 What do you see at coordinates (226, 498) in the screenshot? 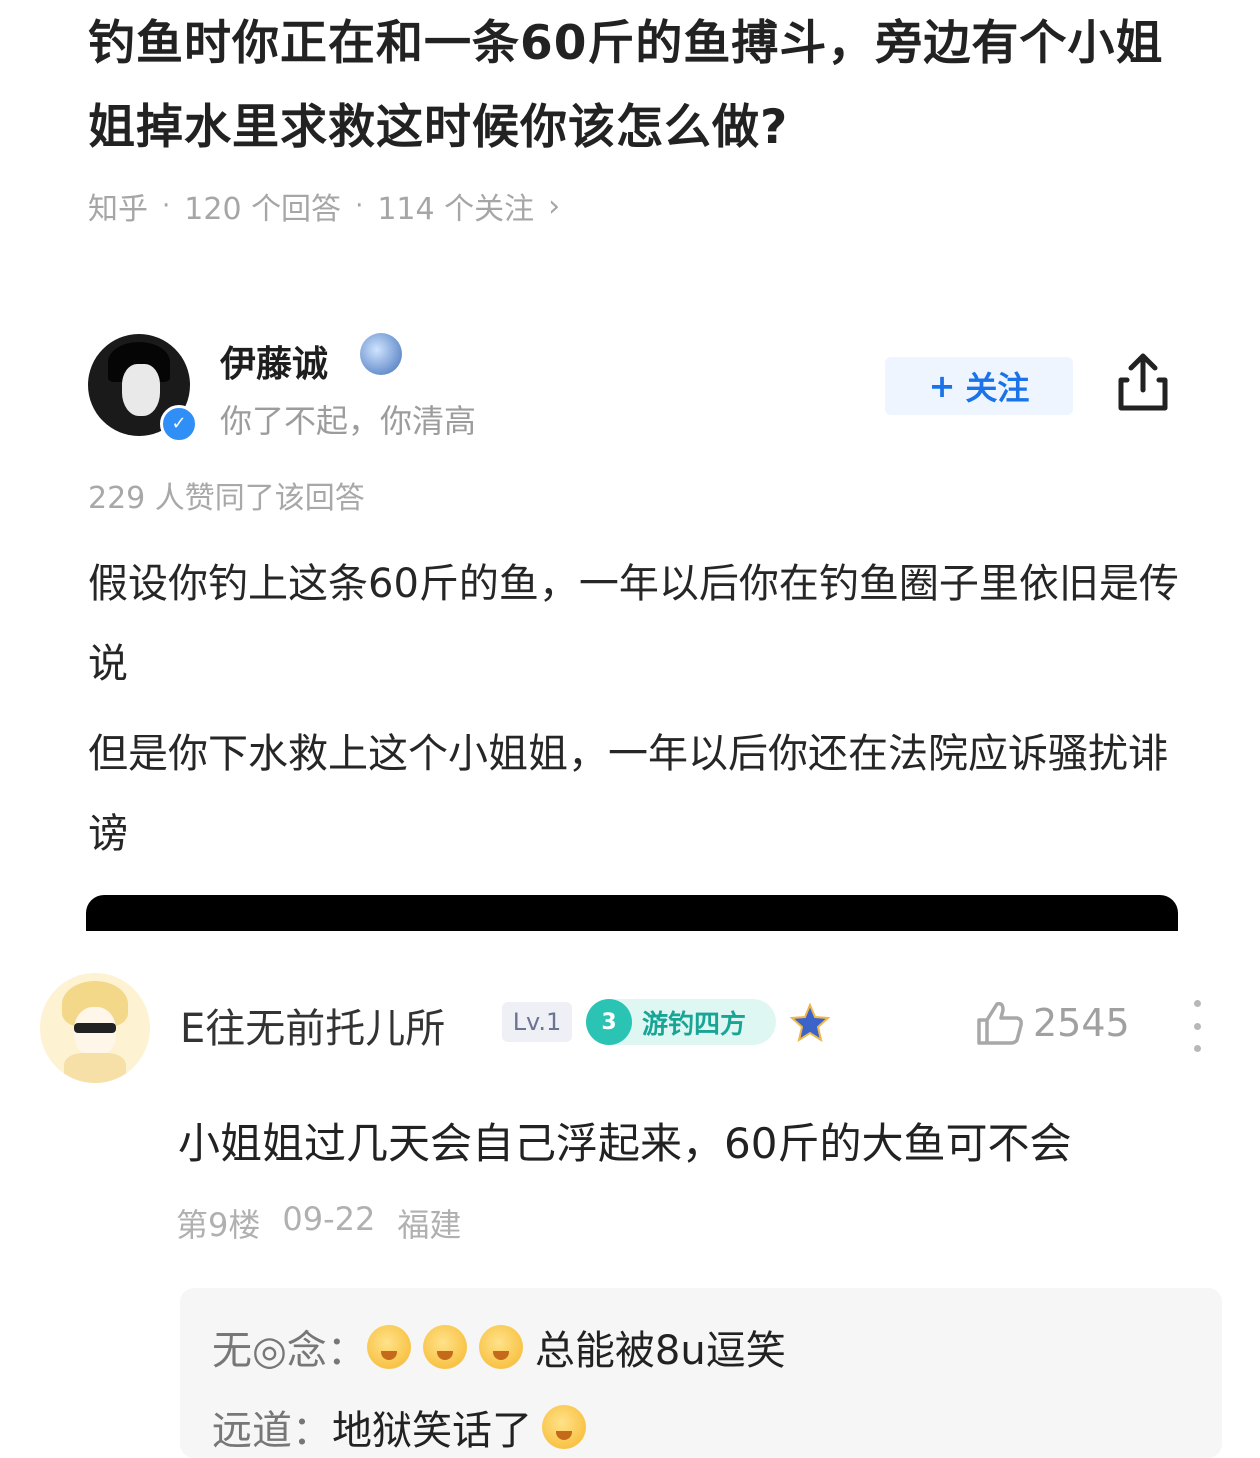
I see `upvote-count: 229 人赞同了该回答` at bounding box center [226, 498].